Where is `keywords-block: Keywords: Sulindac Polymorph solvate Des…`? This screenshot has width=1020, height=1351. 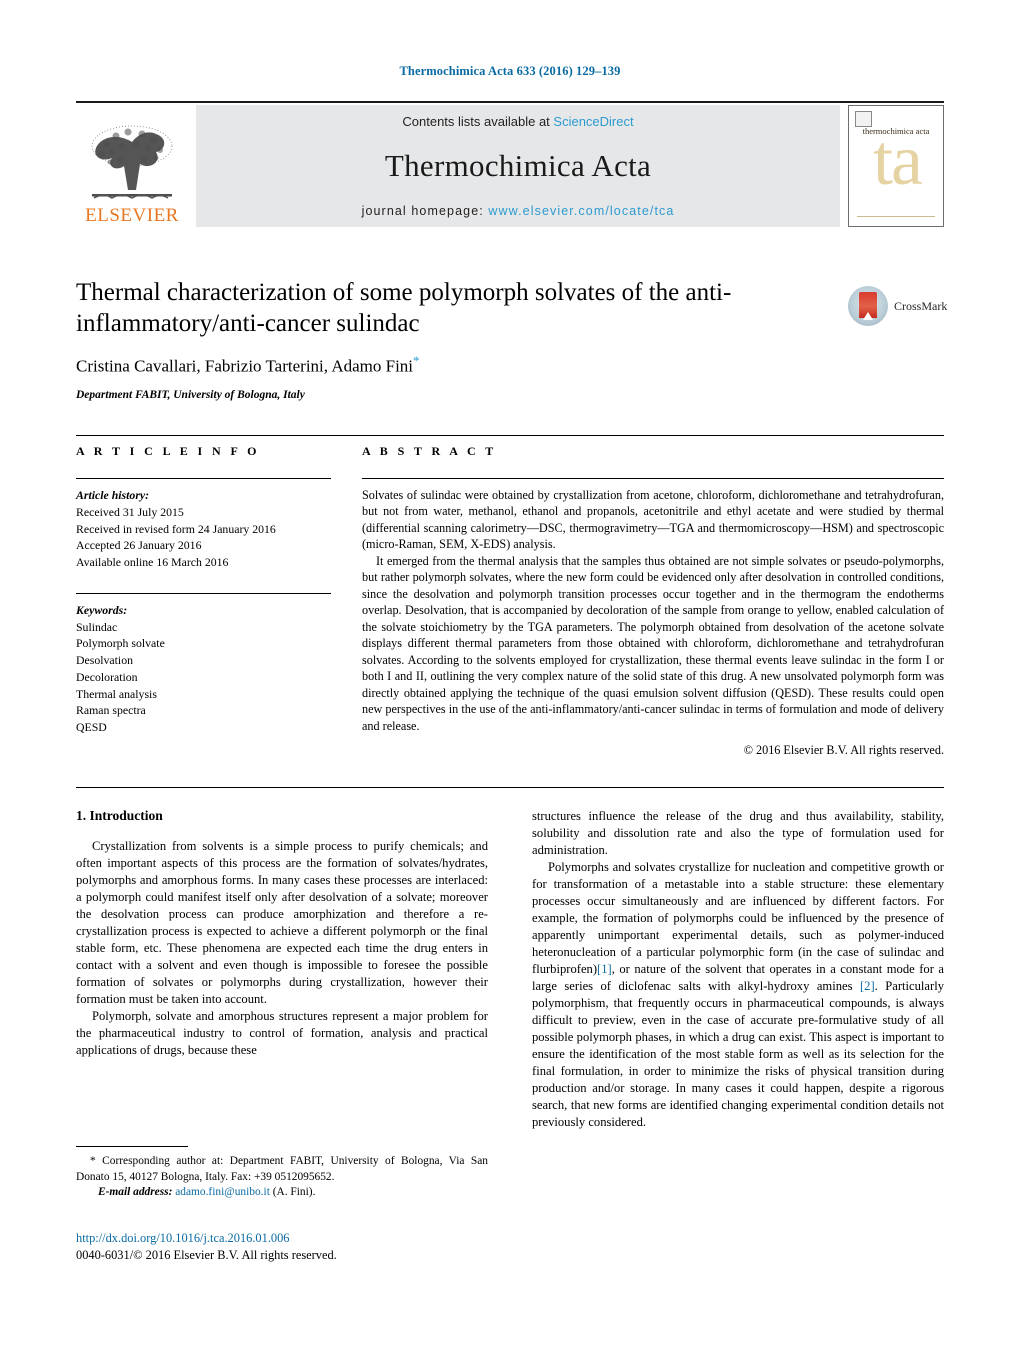
keywords-block: Keywords: Sulindac Polymorph solvate Des… is located at coordinates (203, 669).